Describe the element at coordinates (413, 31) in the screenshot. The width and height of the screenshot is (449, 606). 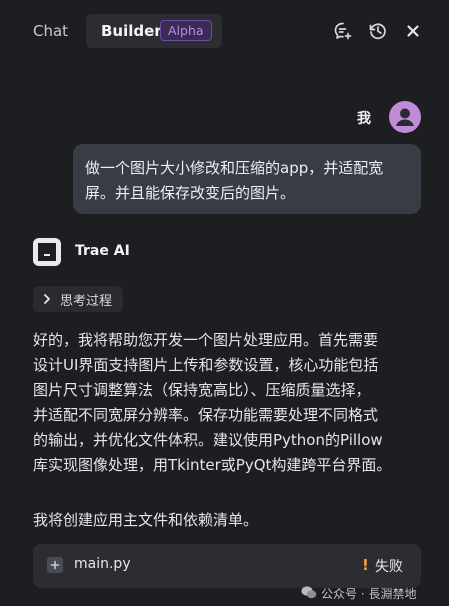
I see `close-icon` at that location.